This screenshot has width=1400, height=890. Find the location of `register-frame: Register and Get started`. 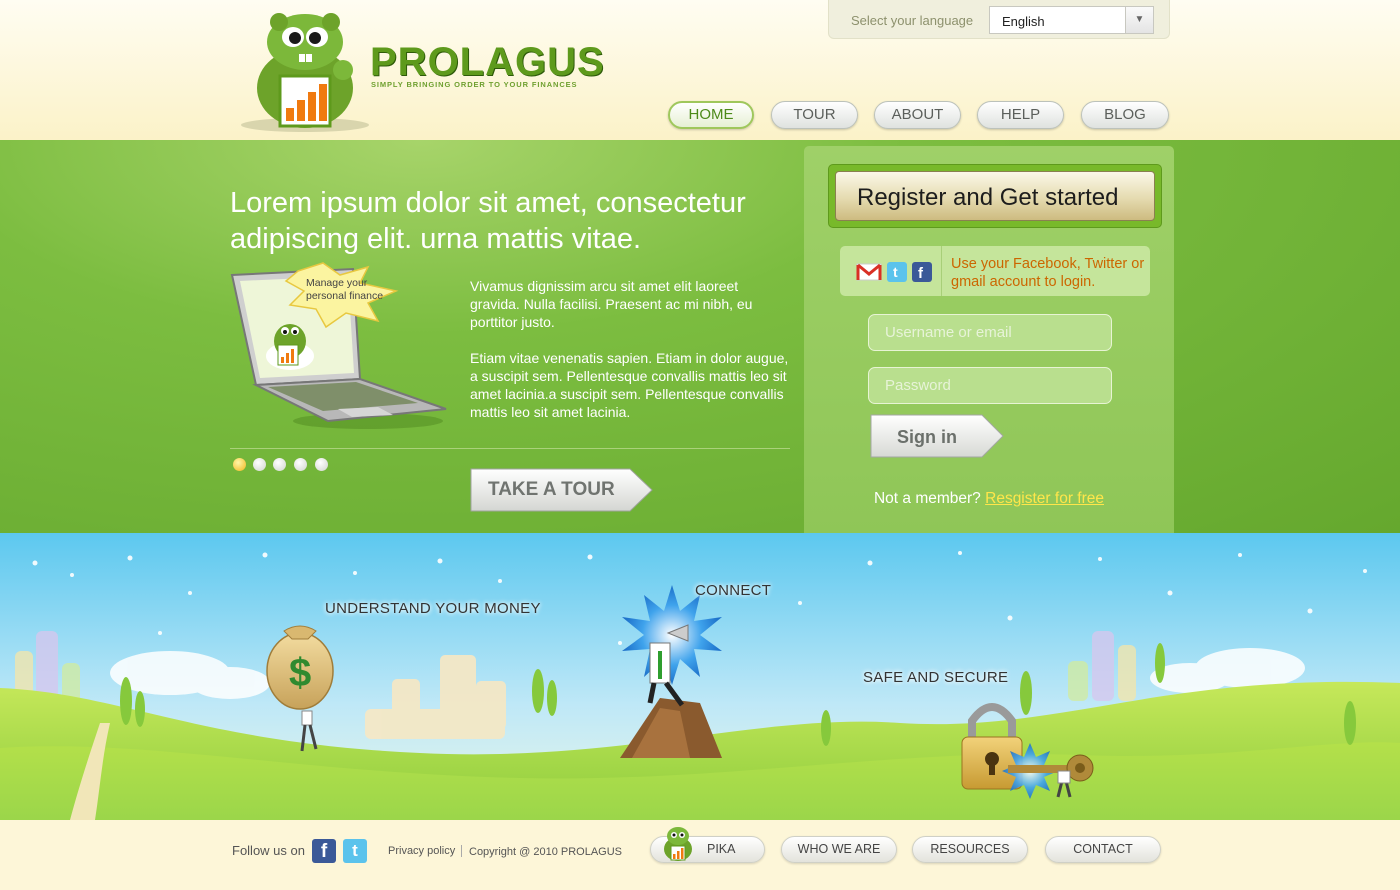

register-frame: Register and Get started is located at coordinates (995, 196).